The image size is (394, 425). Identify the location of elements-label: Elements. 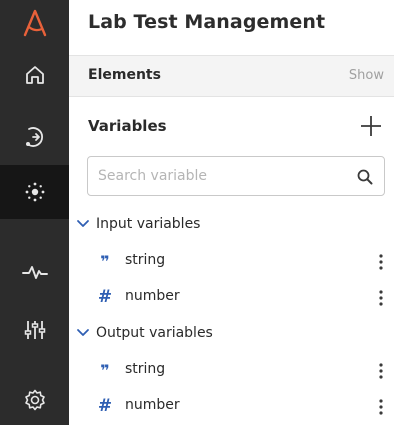
(124, 75).